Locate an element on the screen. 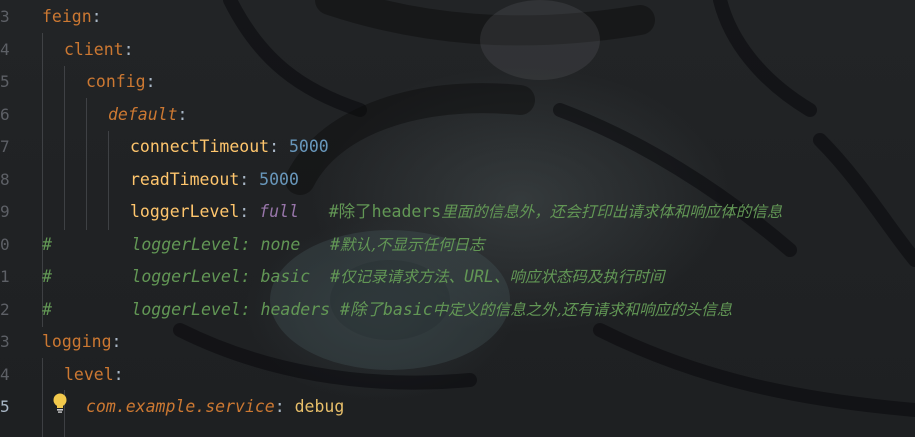 The image size is (915, 437). line-number: 8 is located at coordinates (5, 179).